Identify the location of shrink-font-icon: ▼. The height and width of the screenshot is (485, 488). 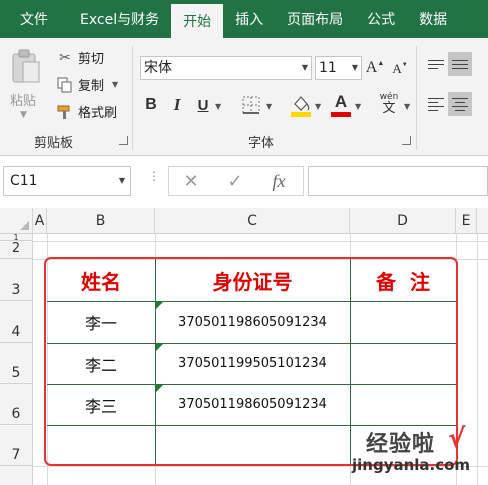
(404, 64).